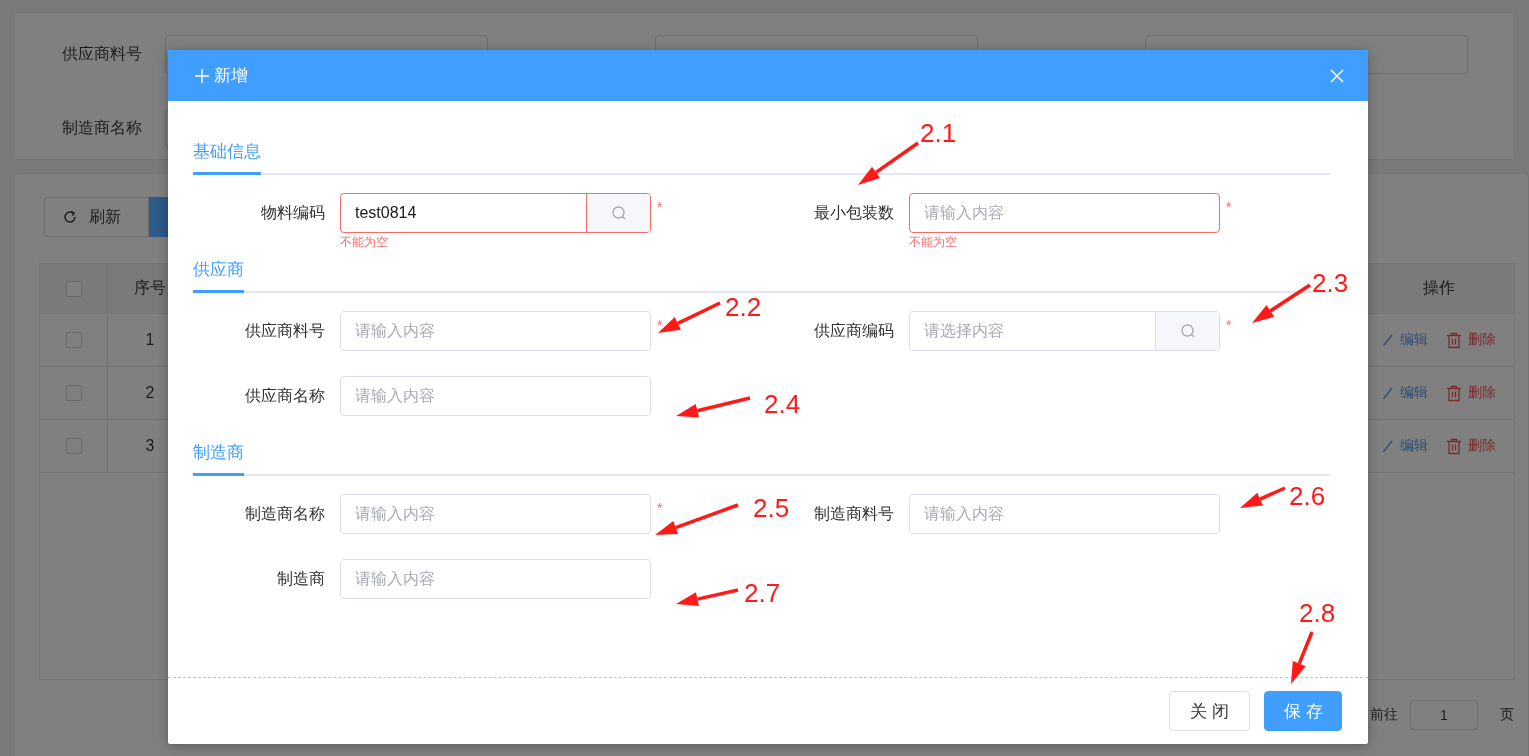 The height and width of the screenshot is (756, 1529). What do you see at coordinates (231, 76) in the screenshot?
I see `dialog-title: 新增` at bounding box center [231, 76].